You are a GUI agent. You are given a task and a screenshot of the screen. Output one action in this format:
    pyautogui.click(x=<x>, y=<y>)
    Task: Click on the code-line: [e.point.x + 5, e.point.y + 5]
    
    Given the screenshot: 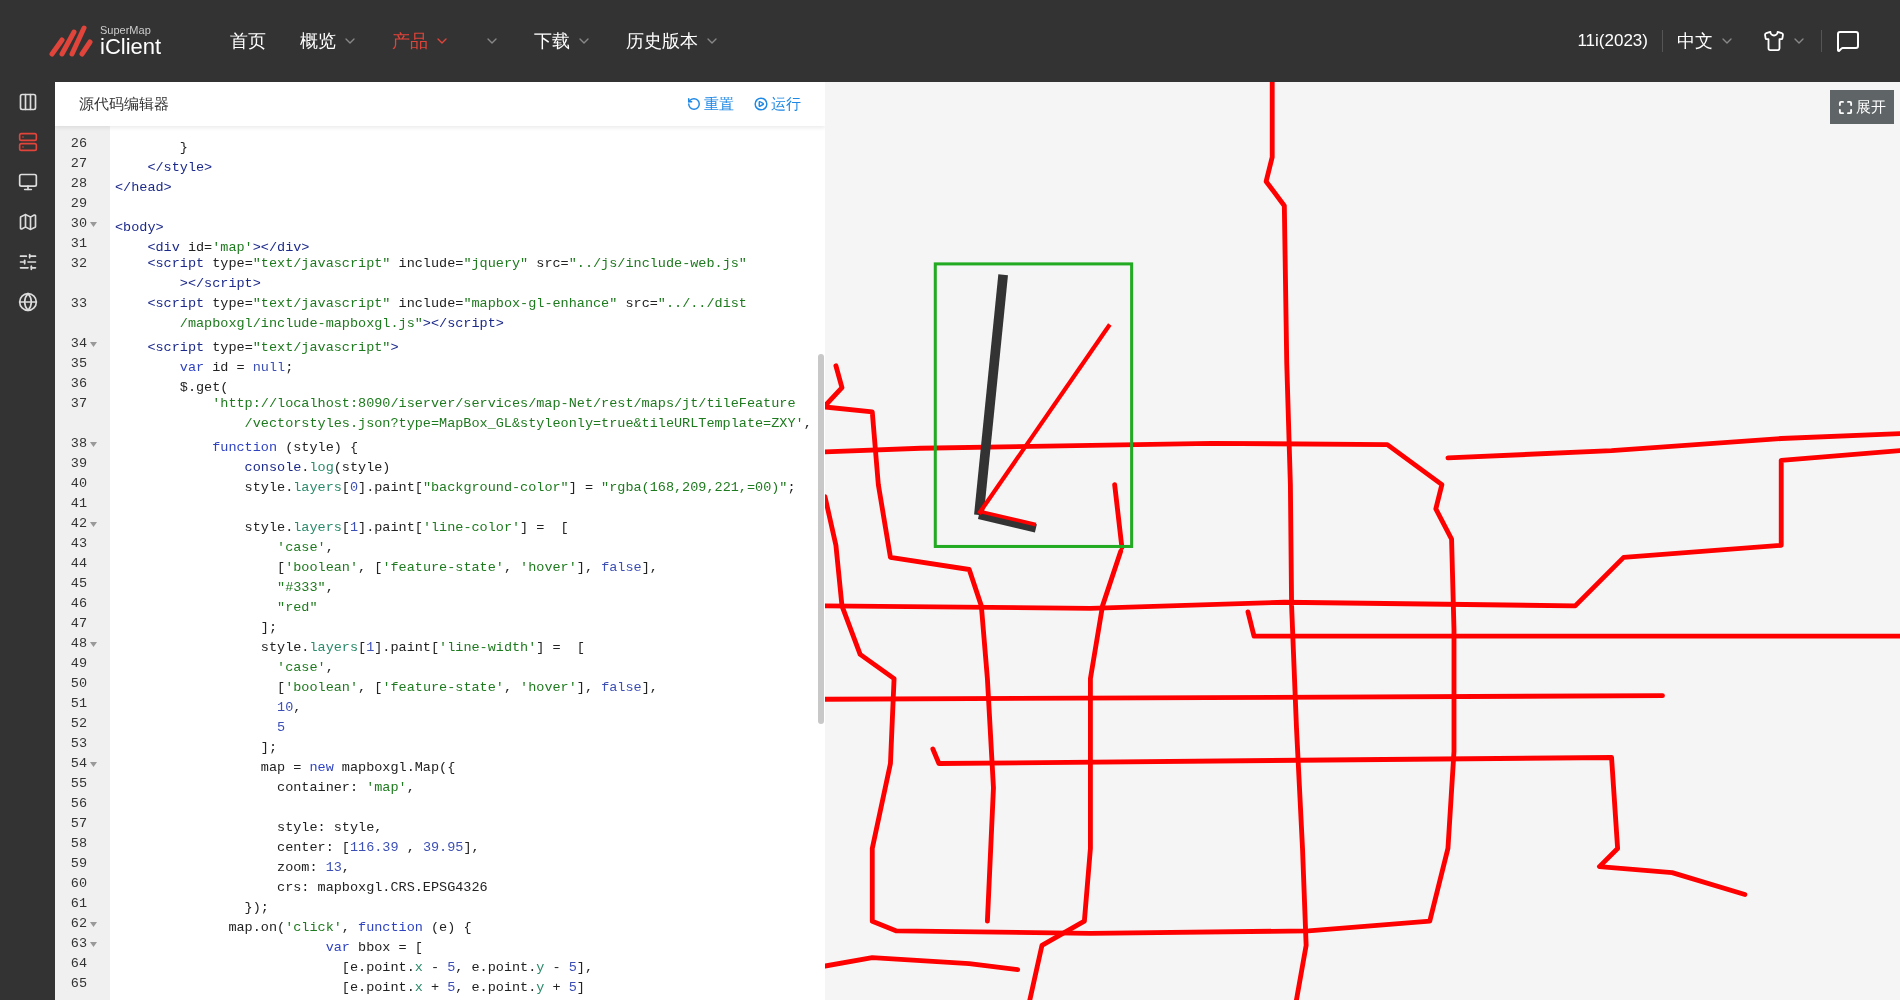 What is the action you would take?
    pyautogui.click(x=462, y=988)
    